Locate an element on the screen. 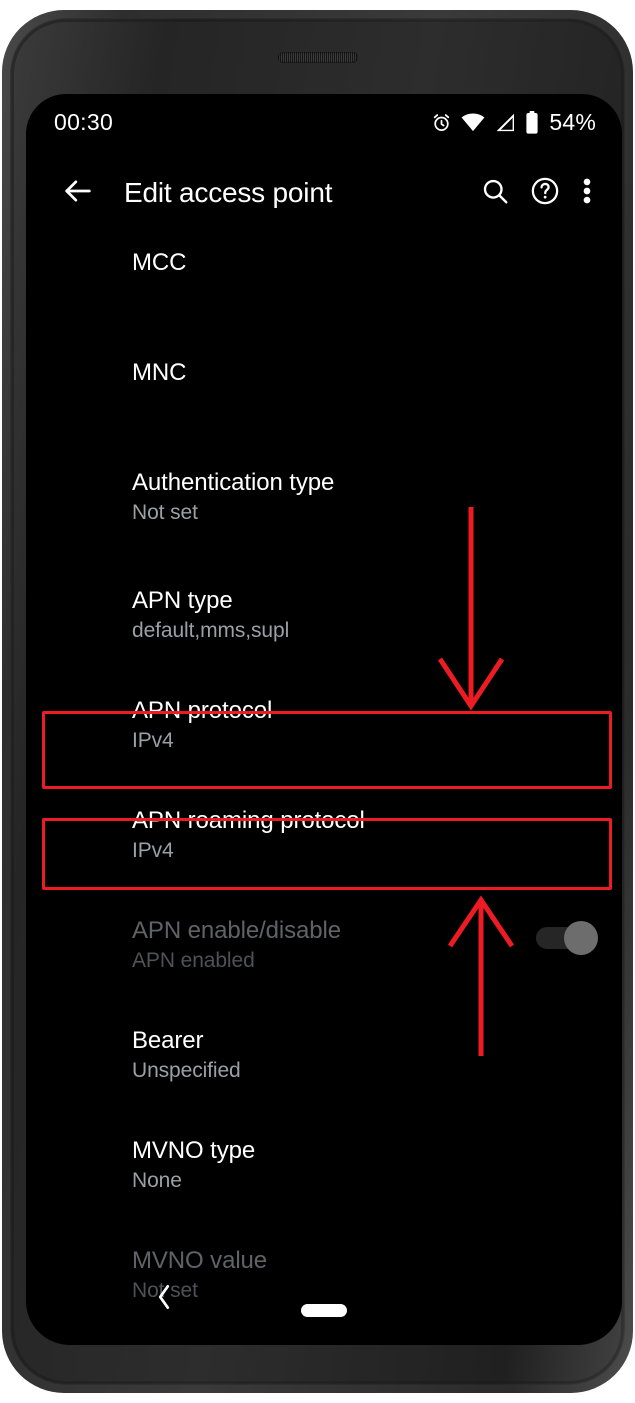 Image resolution: width=635 pixels, height=1403 pixels. pref-title: MCC is located at coordinates (159, 262).